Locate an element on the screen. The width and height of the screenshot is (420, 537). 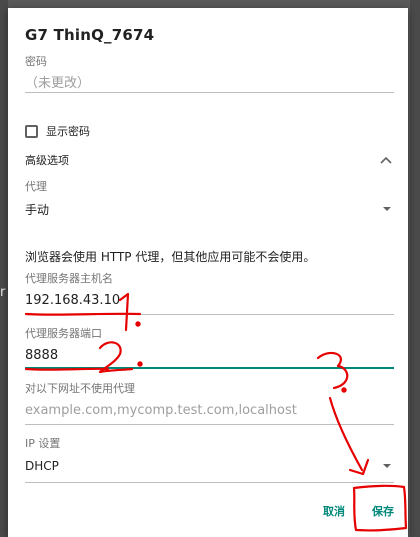
show-password-row: 显示密码 is located at coordinates (57, 131).